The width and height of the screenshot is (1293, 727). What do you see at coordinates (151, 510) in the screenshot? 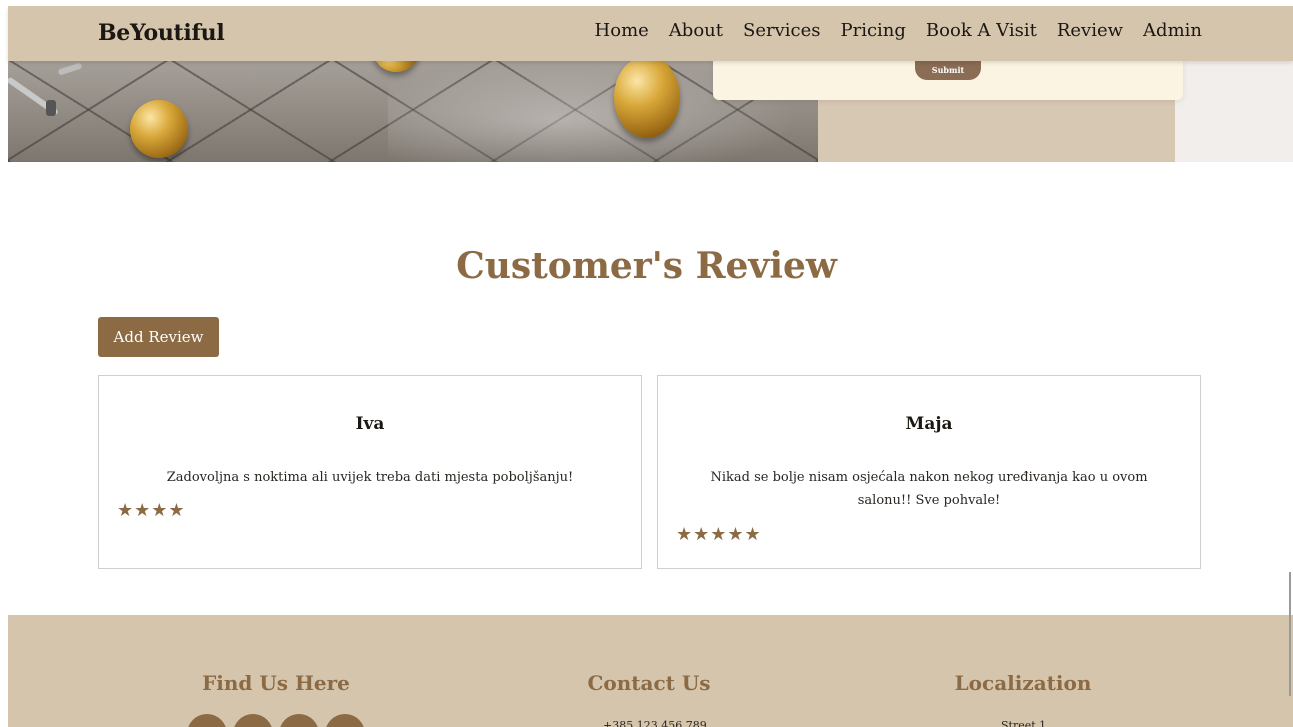
I see `star-rating: ★★★★` at bounding box center [151, 510].